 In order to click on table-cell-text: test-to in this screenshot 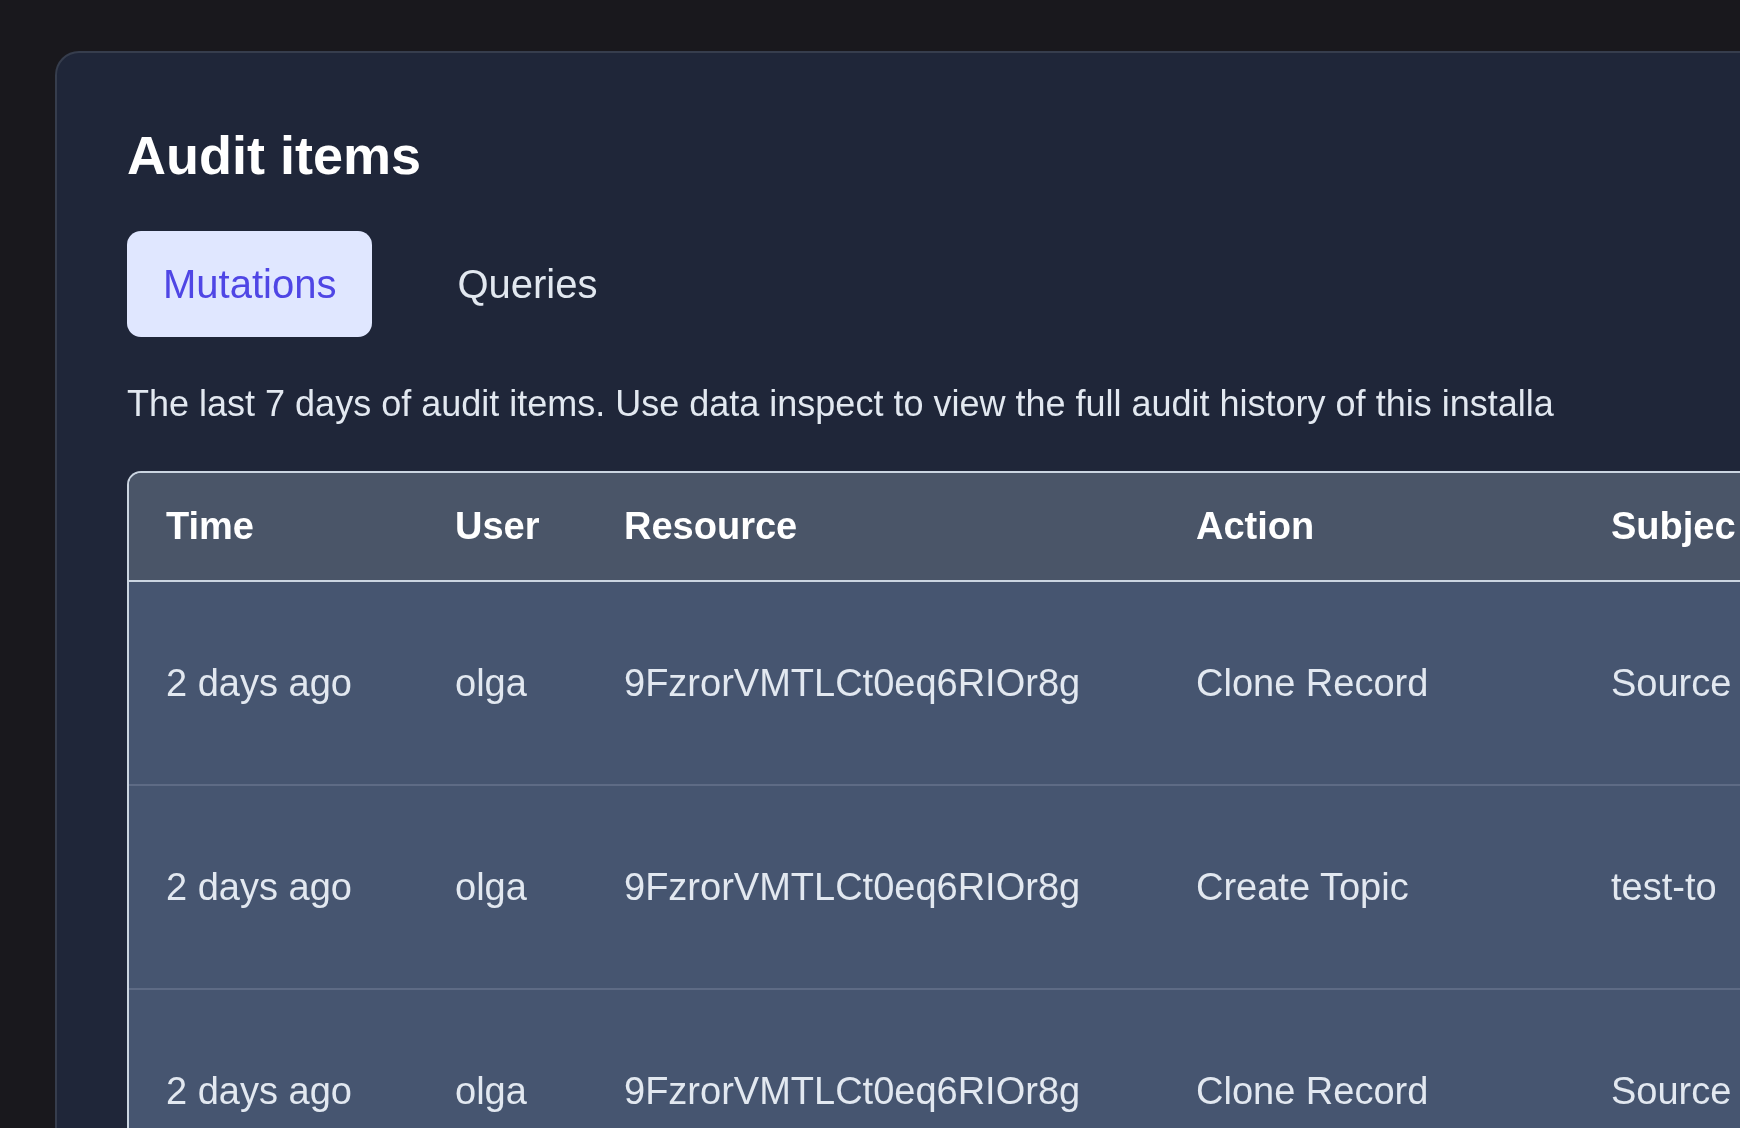, I will do `click(1663, 887)`.